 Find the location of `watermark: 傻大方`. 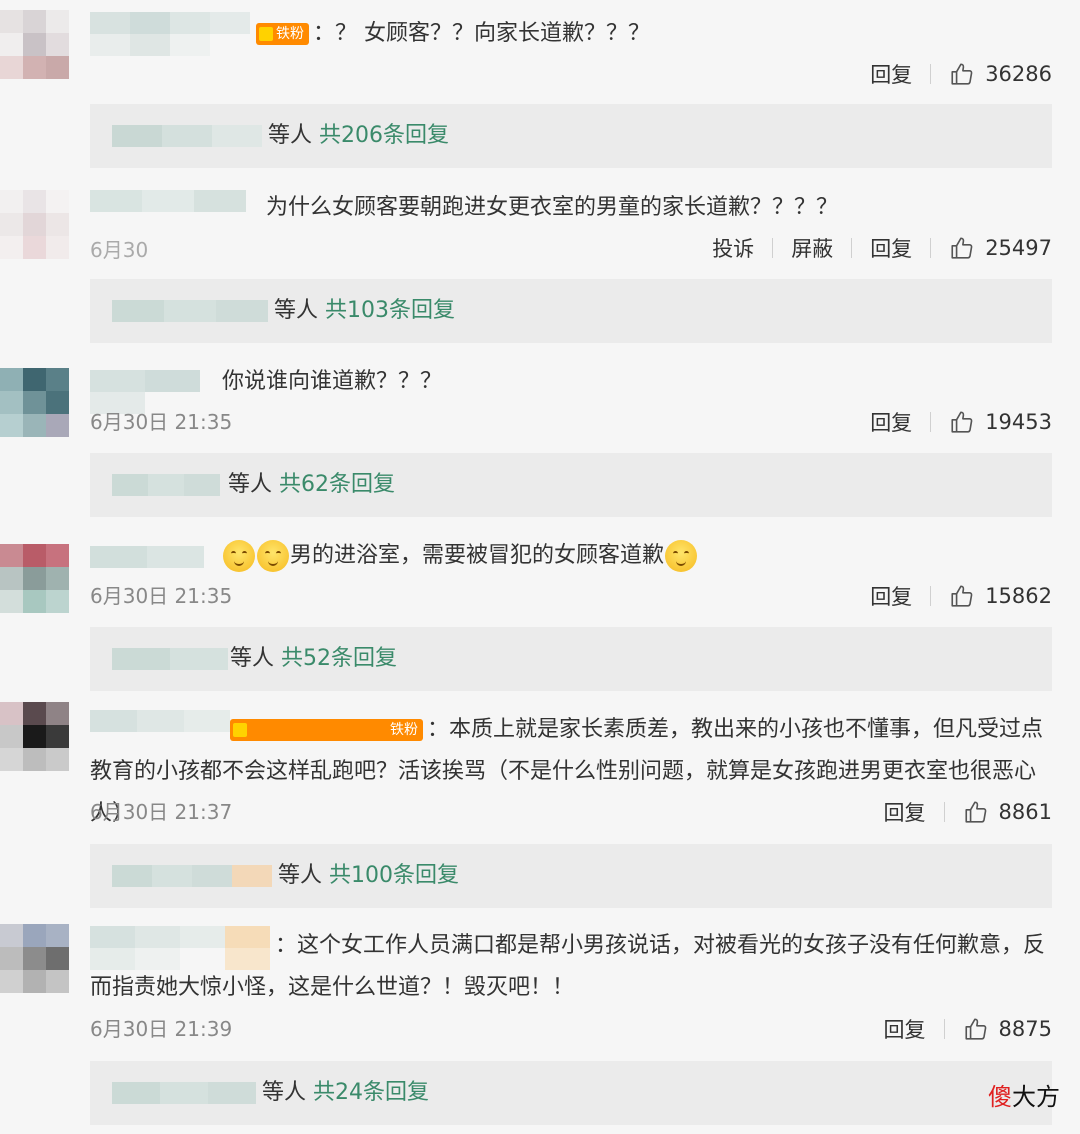

watermark: 傻大方 is located at coordinates (1024, 1094).